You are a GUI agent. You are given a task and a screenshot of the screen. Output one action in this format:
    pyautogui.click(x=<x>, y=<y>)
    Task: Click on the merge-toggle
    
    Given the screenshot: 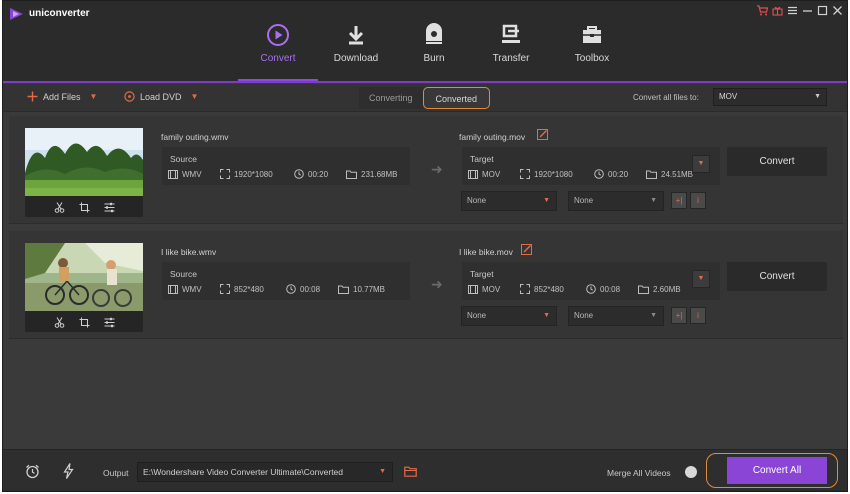 What is the action you would take?
    pyautogui.click(x=693, y=472)
    